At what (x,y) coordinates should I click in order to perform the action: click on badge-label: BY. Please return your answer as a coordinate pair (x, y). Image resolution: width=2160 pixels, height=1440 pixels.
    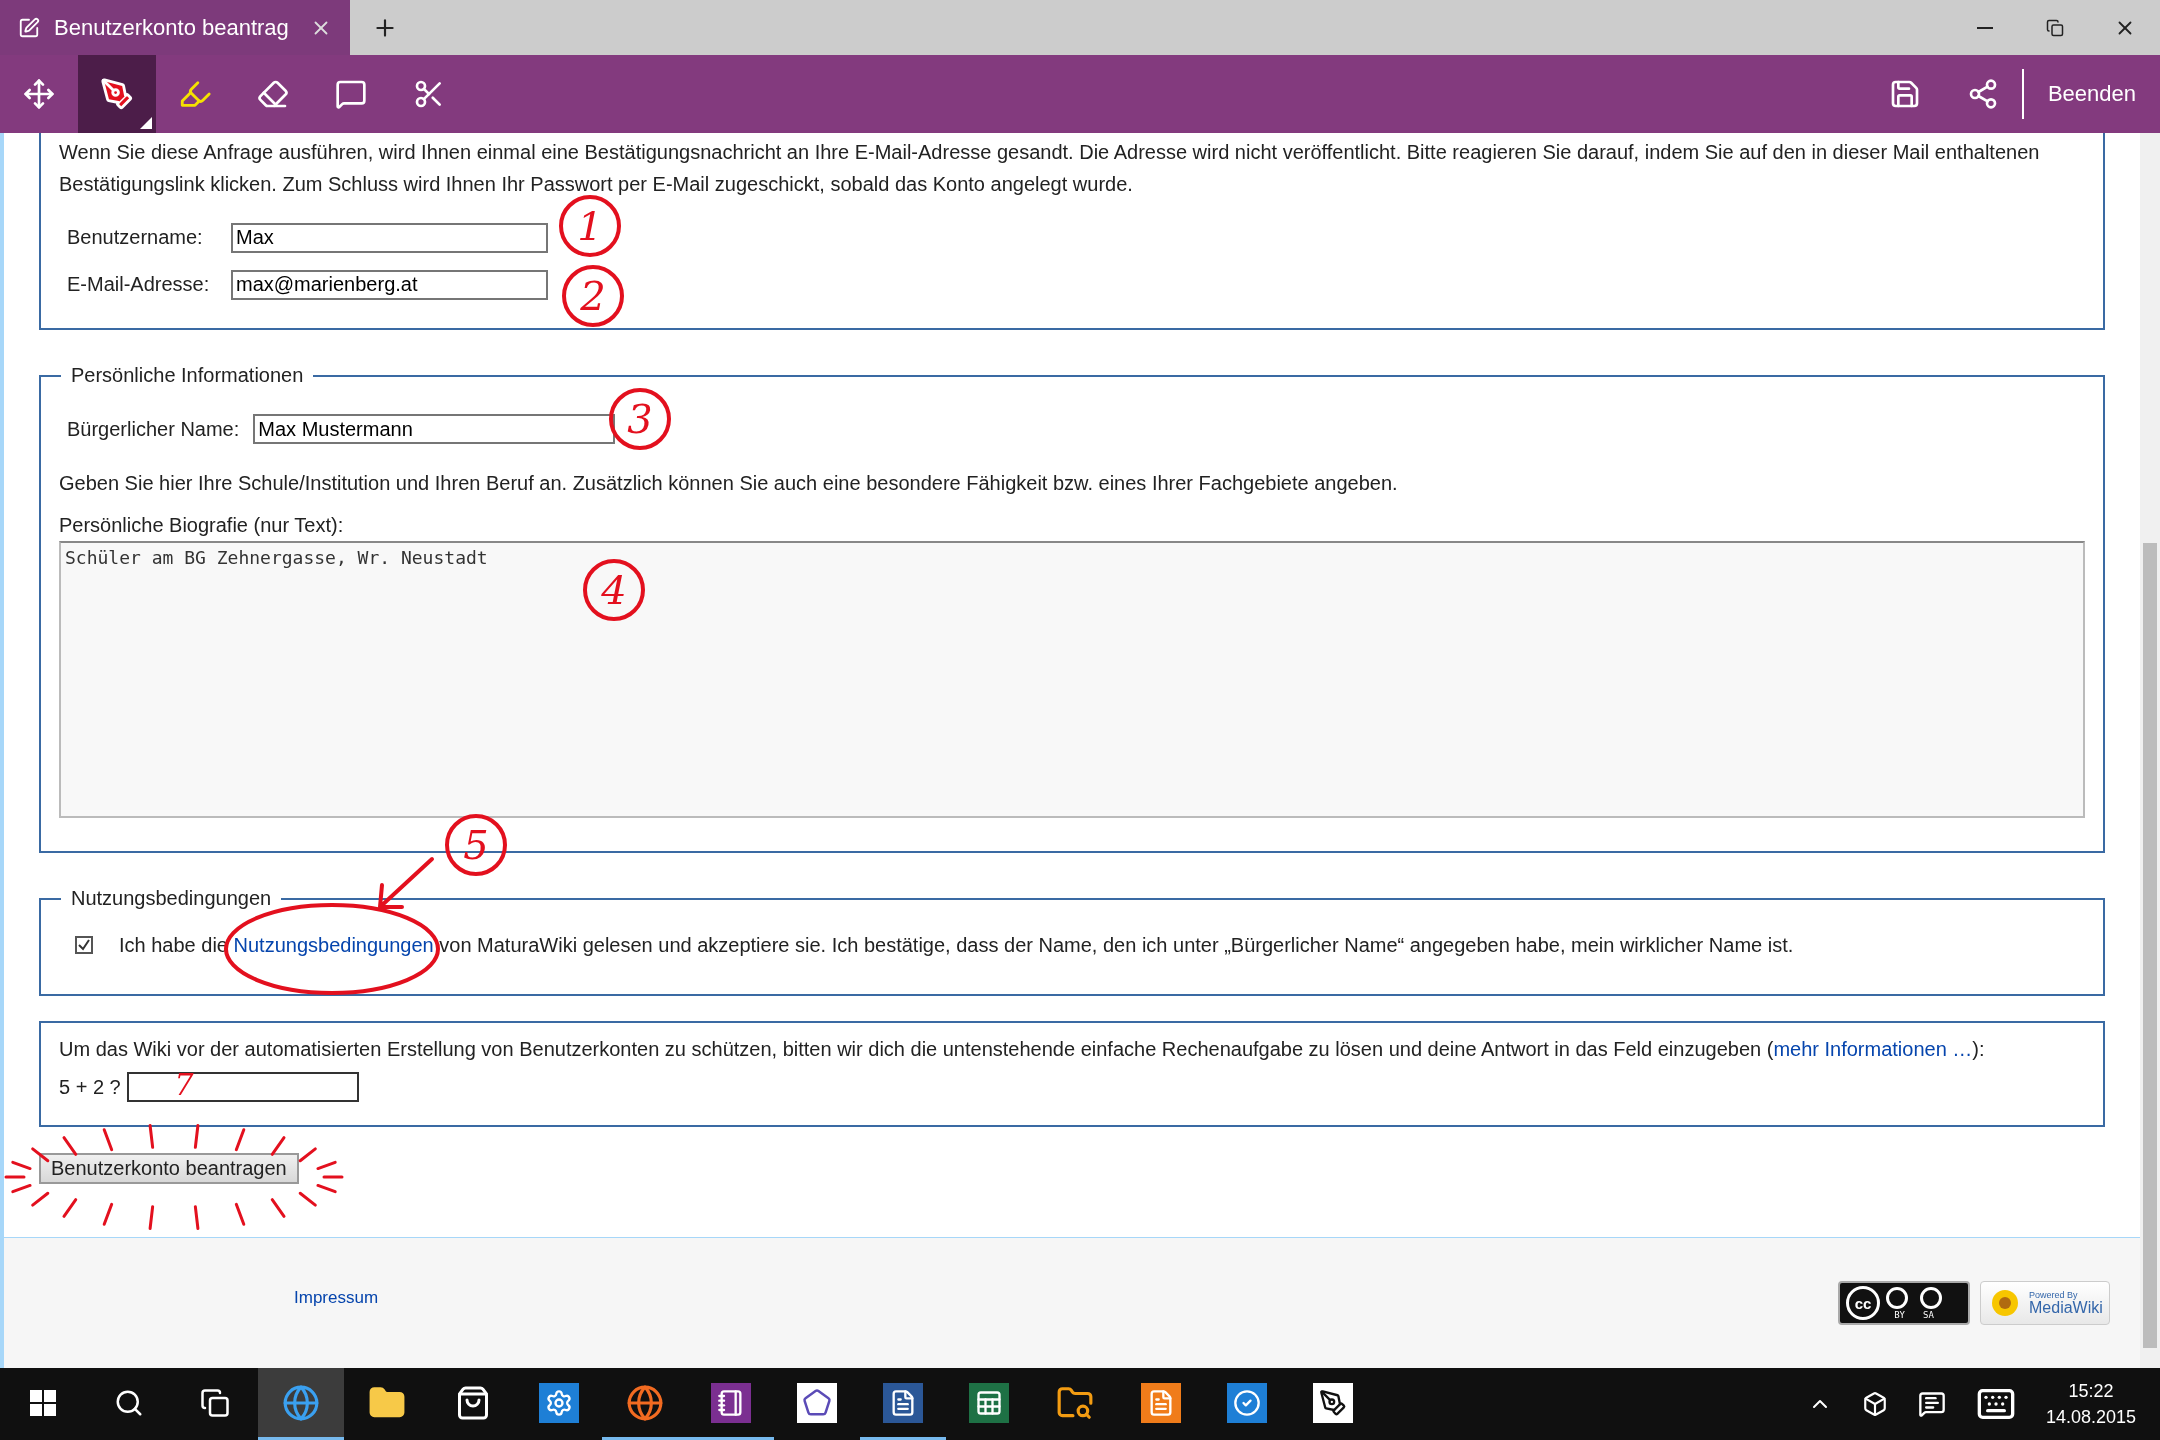
    Looking at the image, I should click on (1899, 1314).